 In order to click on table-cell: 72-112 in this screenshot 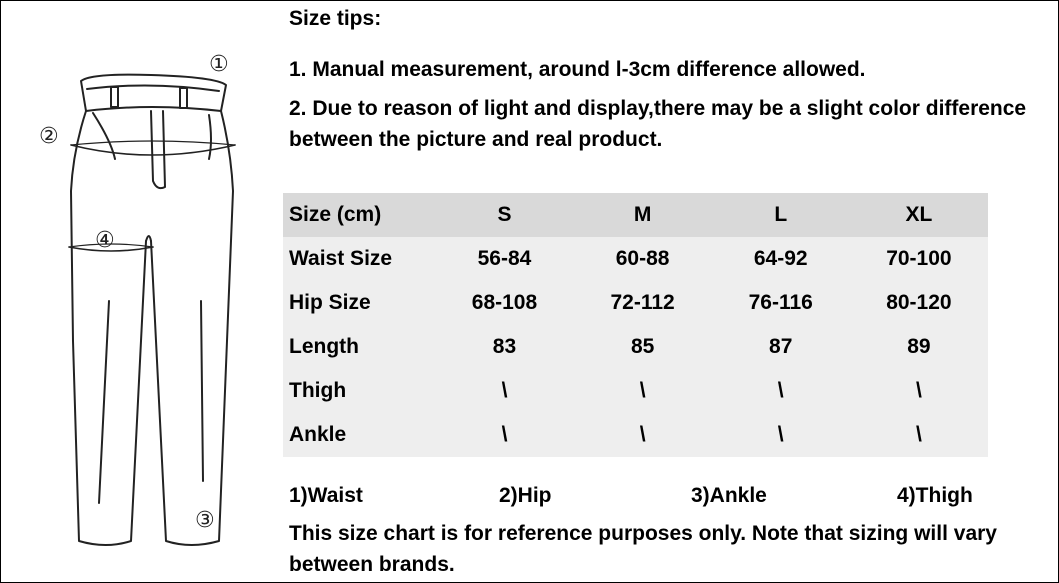, I will do `click(642, 302)`.